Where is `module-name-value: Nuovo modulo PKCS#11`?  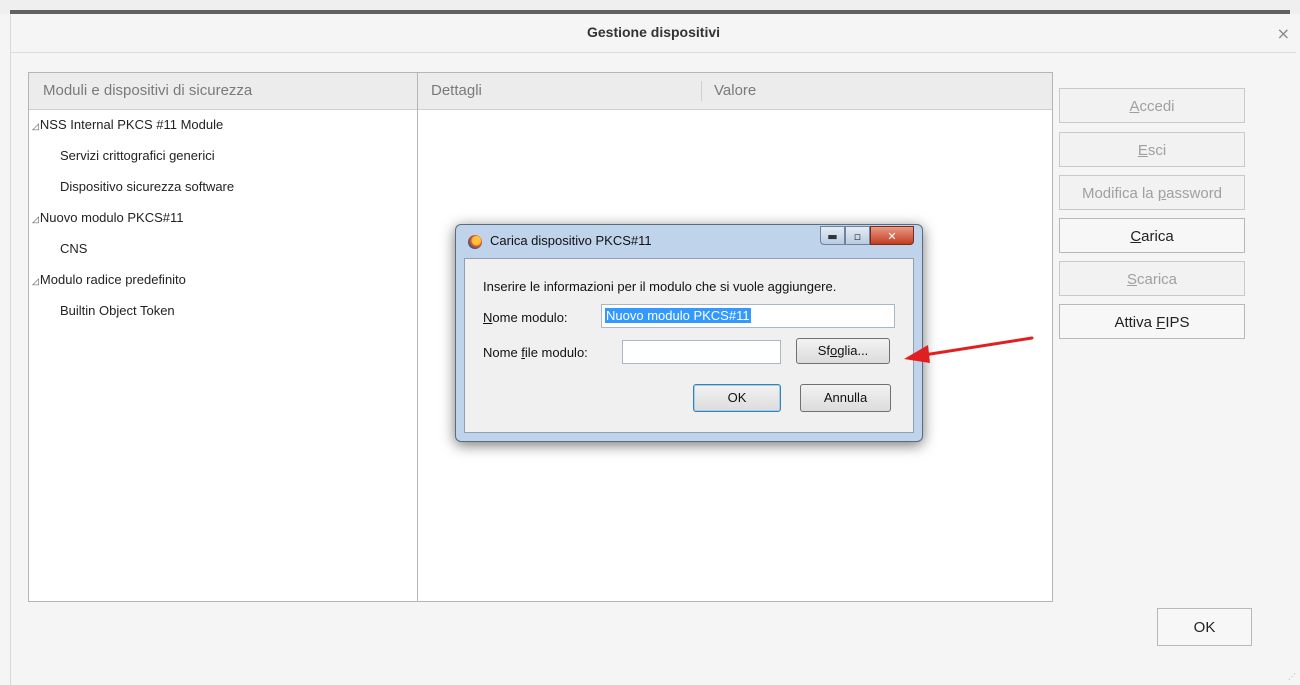 module-name-value: Nuovo modulo PKCS#11 is located at coordinates (678, 315).